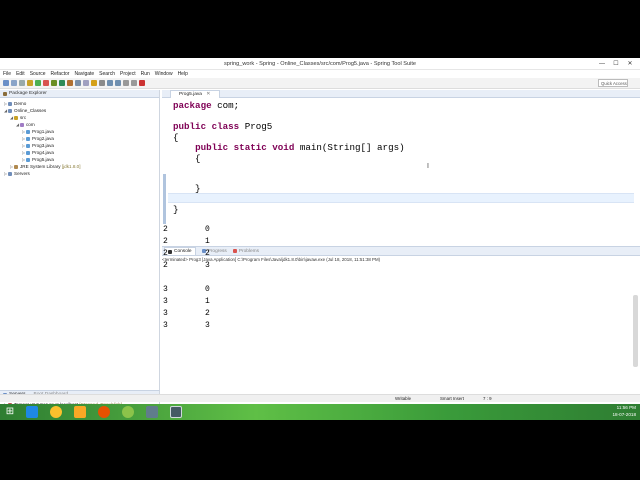  Describe the element at coordinates (7, 74) in the screenshot. I see `menu-file: File` at that location.